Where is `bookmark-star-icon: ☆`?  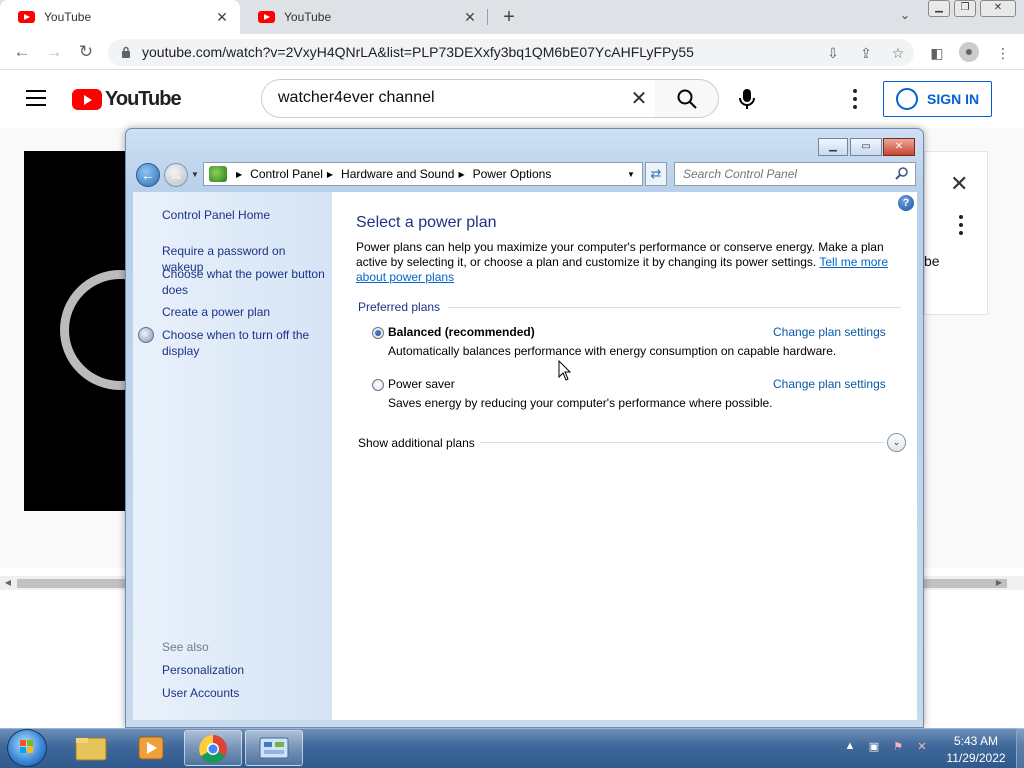 bookmark-star-icon: ☆ is located at coordinates (898, 53).